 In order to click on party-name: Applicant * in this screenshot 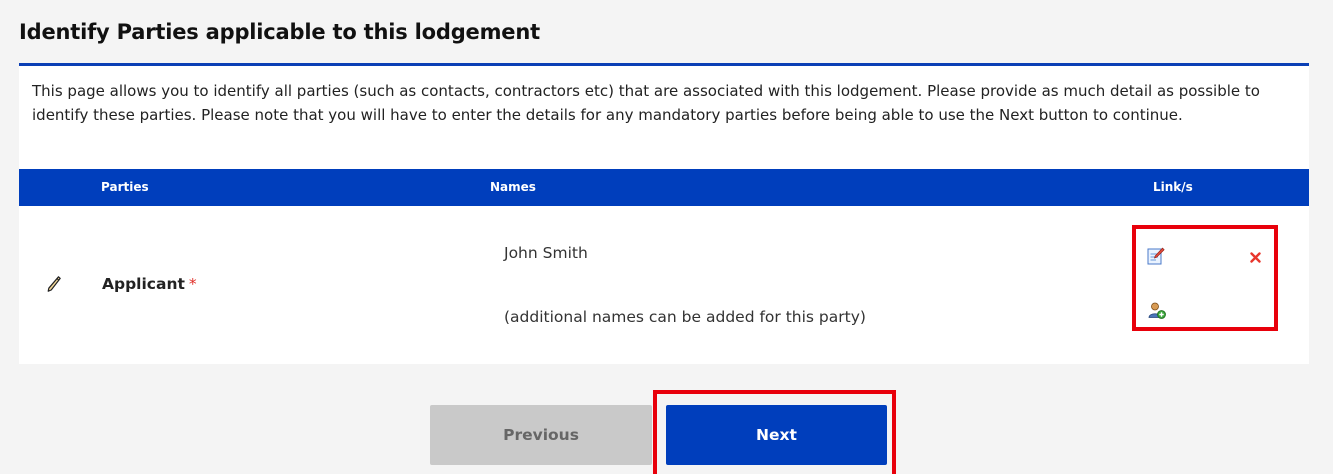, I will do `click(149, 284)`.